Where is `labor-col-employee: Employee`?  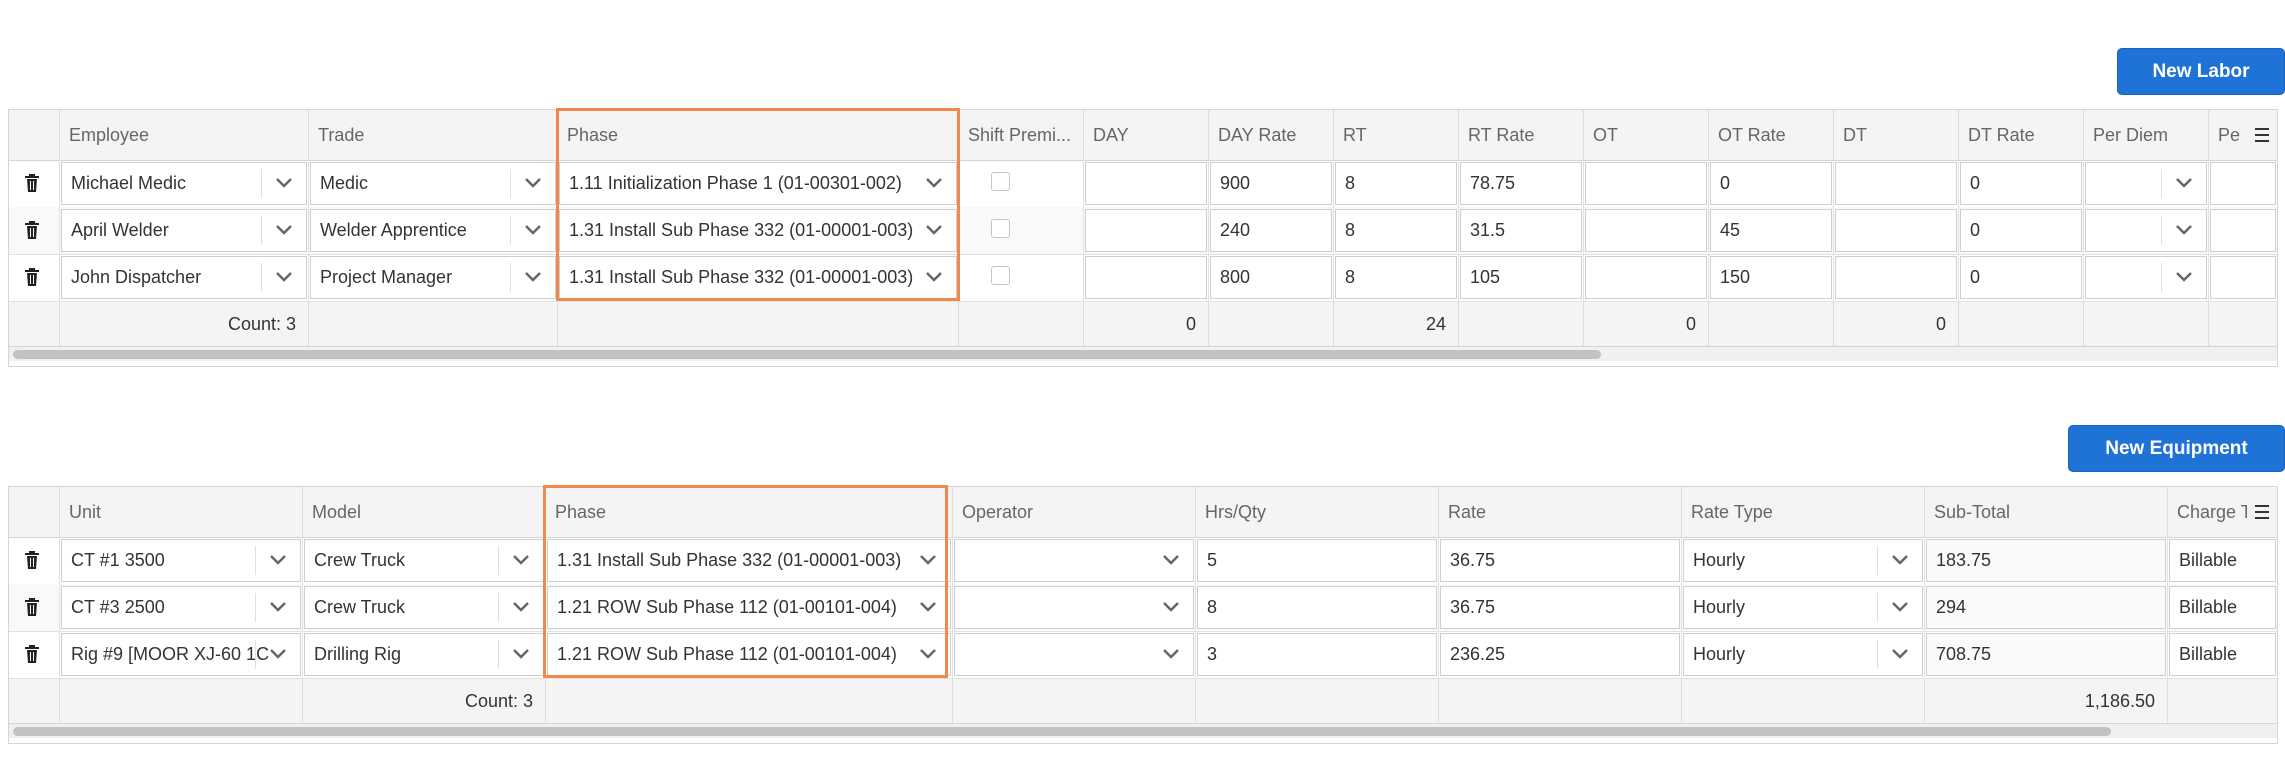
labor-col-employee: Employee is located at coordinates (183, 135).